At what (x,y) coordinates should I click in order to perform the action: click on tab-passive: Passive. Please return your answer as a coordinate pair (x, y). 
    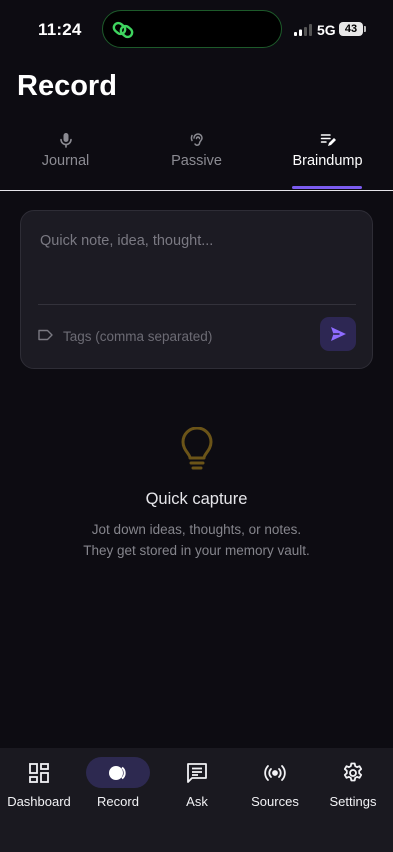
    Looking at the image, I should click on (196, 159).